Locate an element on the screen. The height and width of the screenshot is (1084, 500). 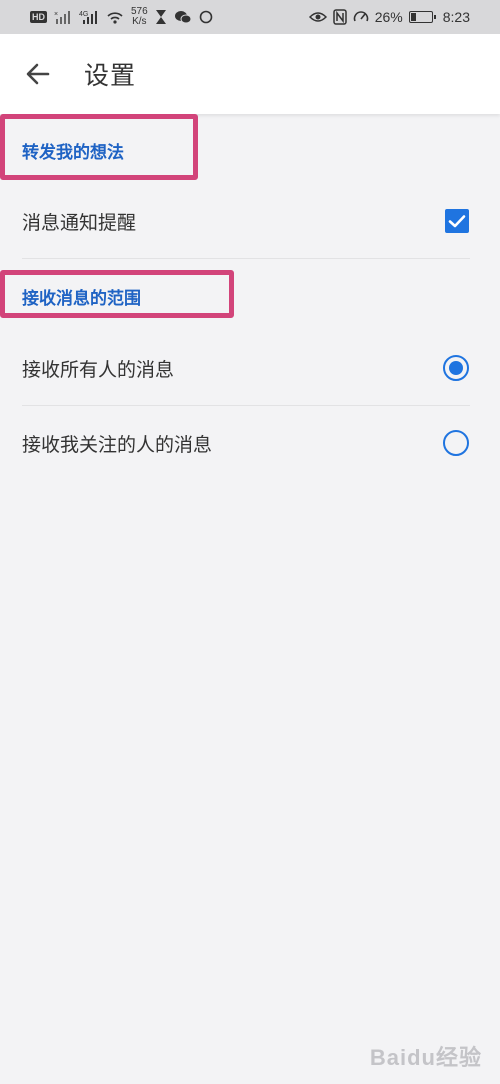
notification-reminder-row: 消息通知提醒 is located at coordinates (250, 221).